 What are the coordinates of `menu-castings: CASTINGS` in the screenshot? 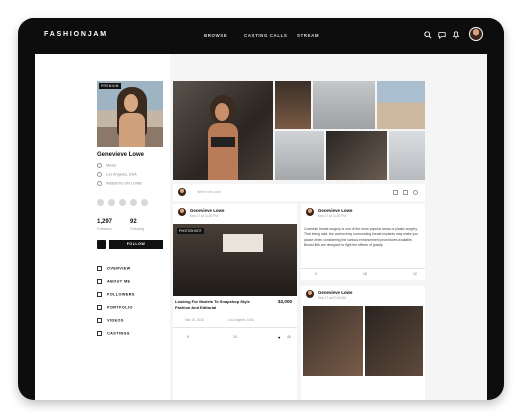 It's located at (113, 333).